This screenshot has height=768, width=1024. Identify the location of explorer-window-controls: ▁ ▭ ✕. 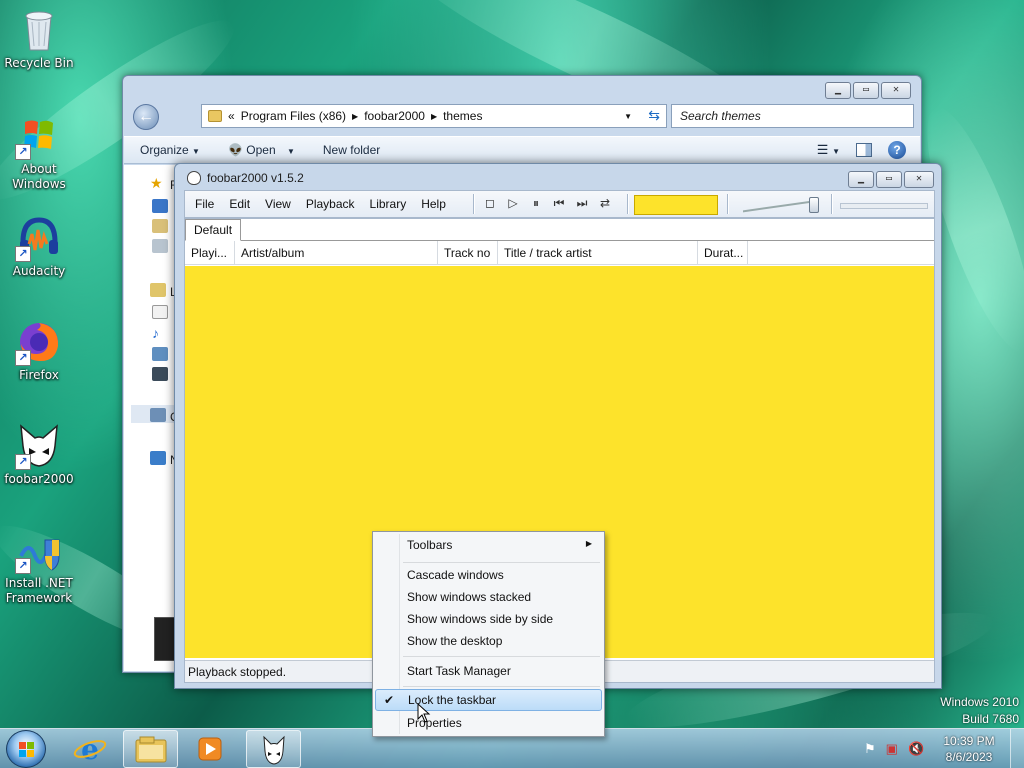
(868, 90).